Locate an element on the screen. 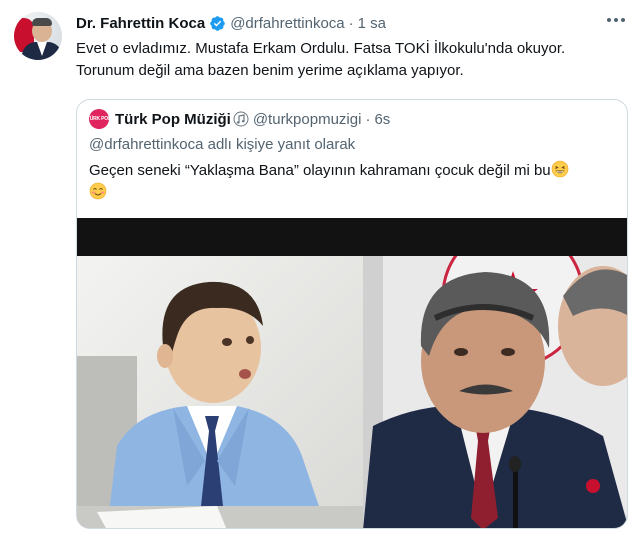 This screenshot has width=640, height=535. author-display-name: Dr. Fahrettin Koca is located at coordinates (140, 23).